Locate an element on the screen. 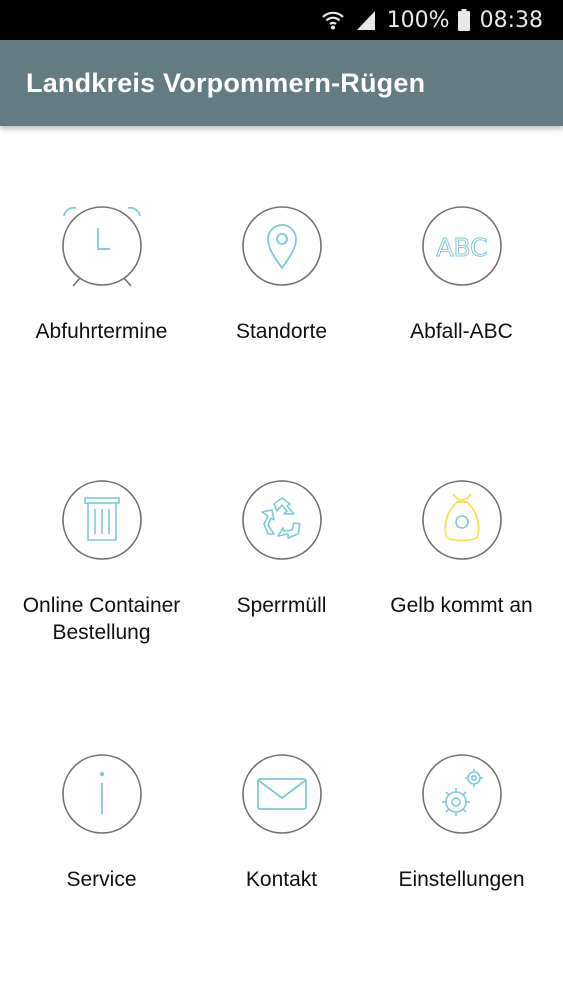  menu-item-label: Abfall-ABC is located at coordinates (461, 331).